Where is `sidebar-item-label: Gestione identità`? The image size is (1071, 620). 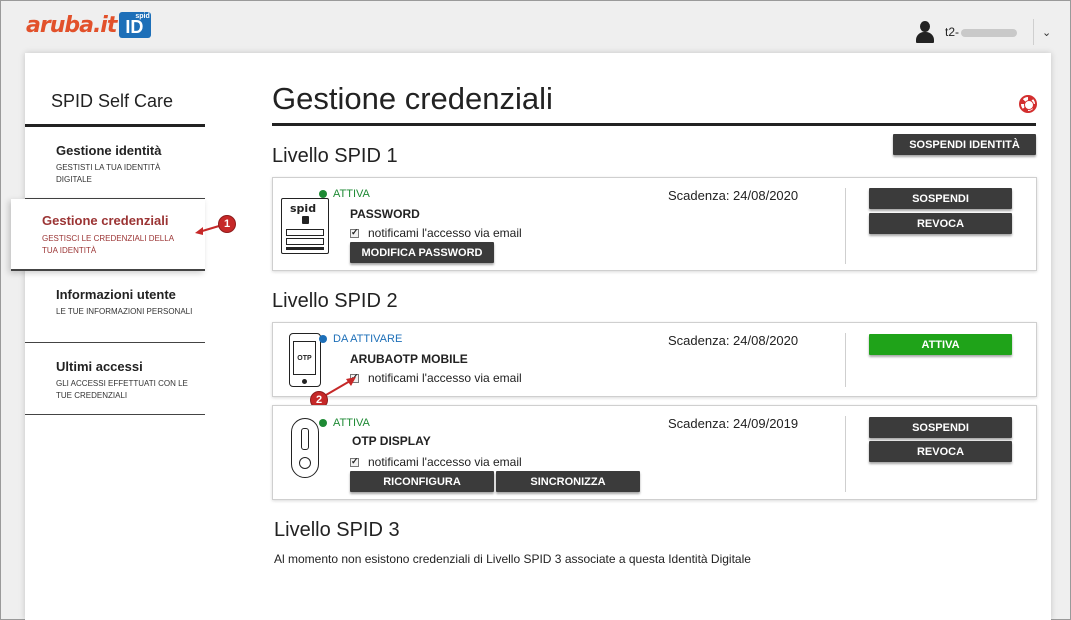
sidebar-item-label: Gestione identità is located at coordinates (109, 150).